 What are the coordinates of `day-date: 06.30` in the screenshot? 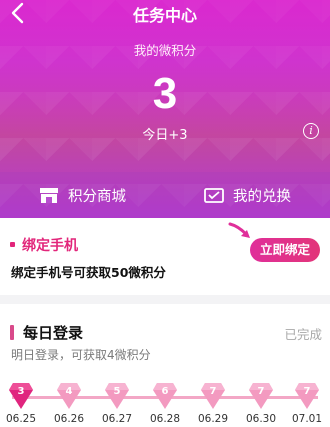 It's located at (261, 419).